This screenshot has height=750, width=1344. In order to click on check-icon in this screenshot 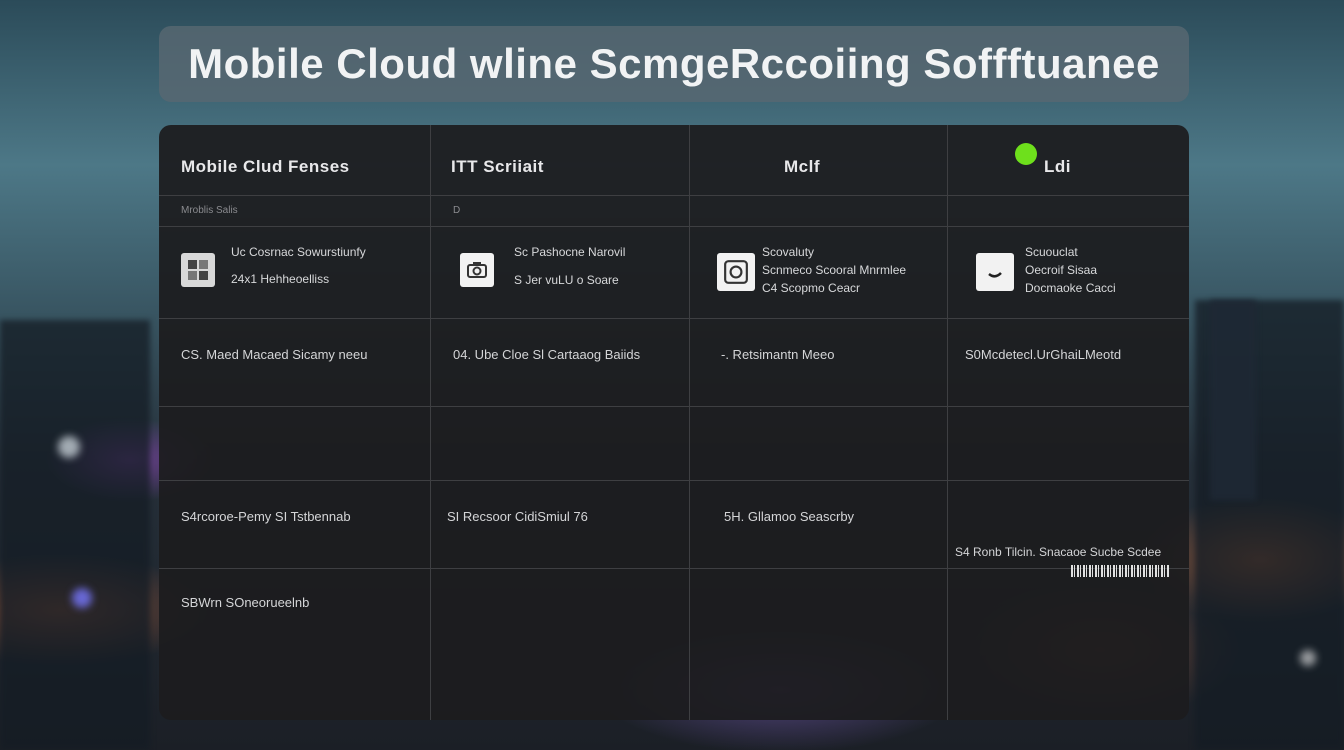, I will do `click(995, 272)`.